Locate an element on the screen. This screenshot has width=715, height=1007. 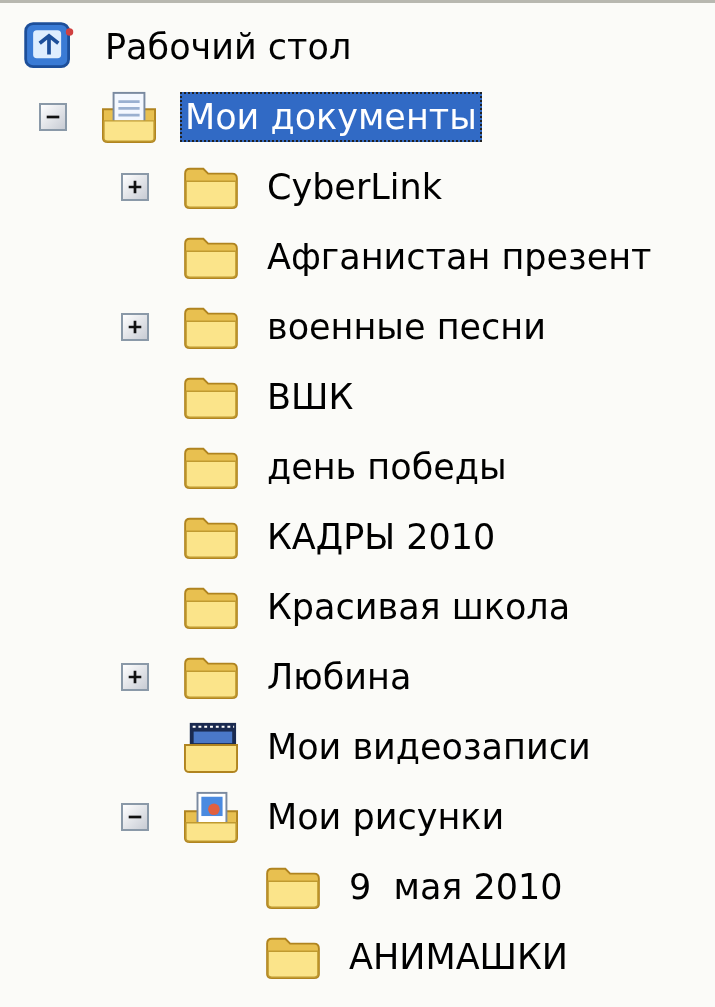
tree-item: Мои рисунки is located at coordinates (386, 817).